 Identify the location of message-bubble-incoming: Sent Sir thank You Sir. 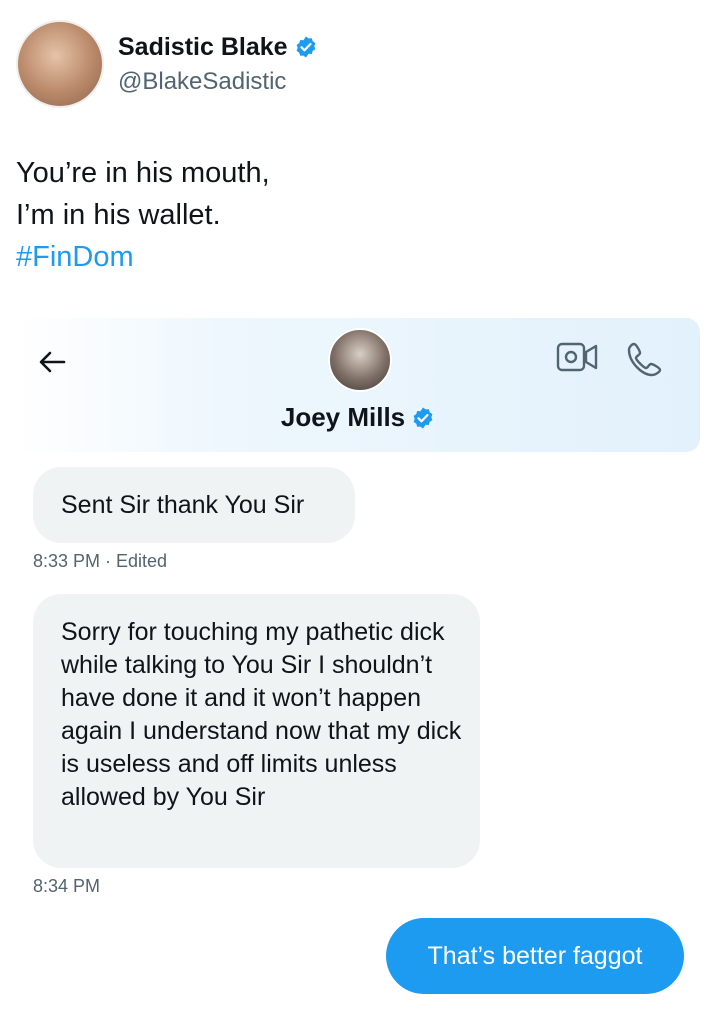
(194, 505).